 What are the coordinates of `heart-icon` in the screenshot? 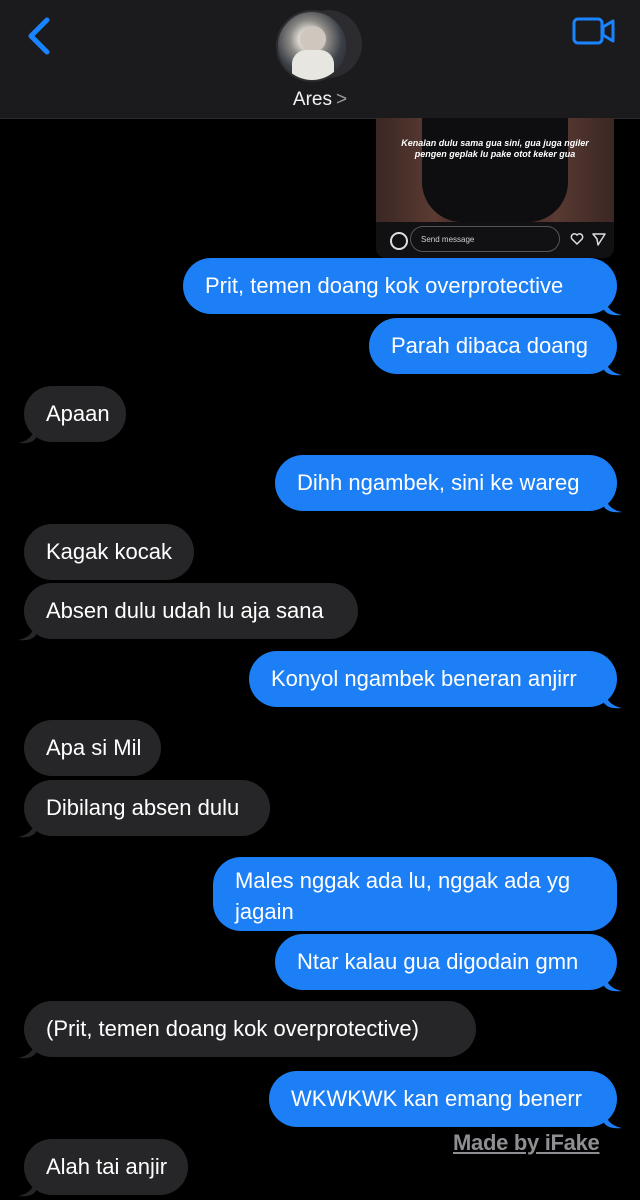 It's located at (577, 239).